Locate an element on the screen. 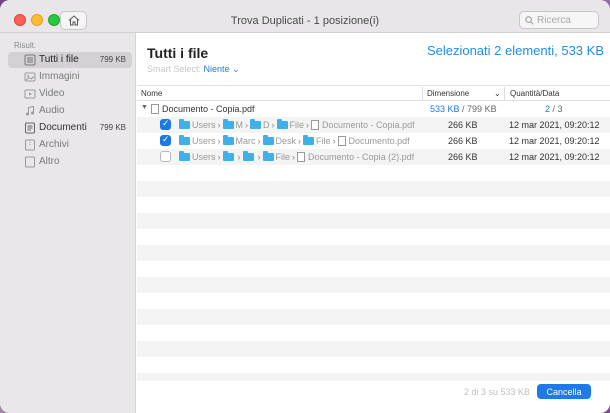 This screenshot has width=610, height=413. sidebar-item-all-files: Tutti i file 799 KB is located at coordinates (70, 60).